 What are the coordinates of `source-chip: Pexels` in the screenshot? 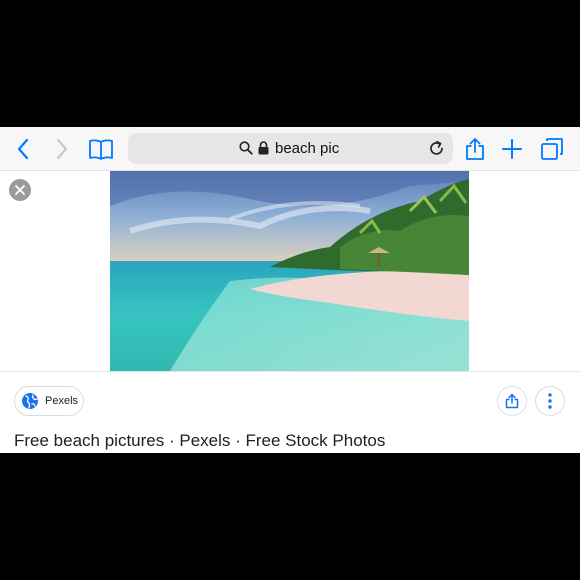 It's located at (49, 401).